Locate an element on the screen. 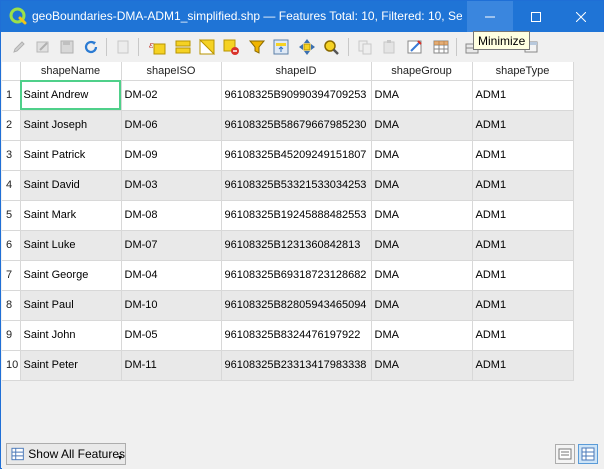 The width and height of the screenshot is (604, 469). table-cell: 96108325B58679667985230 is located at coordinates (296, 125).